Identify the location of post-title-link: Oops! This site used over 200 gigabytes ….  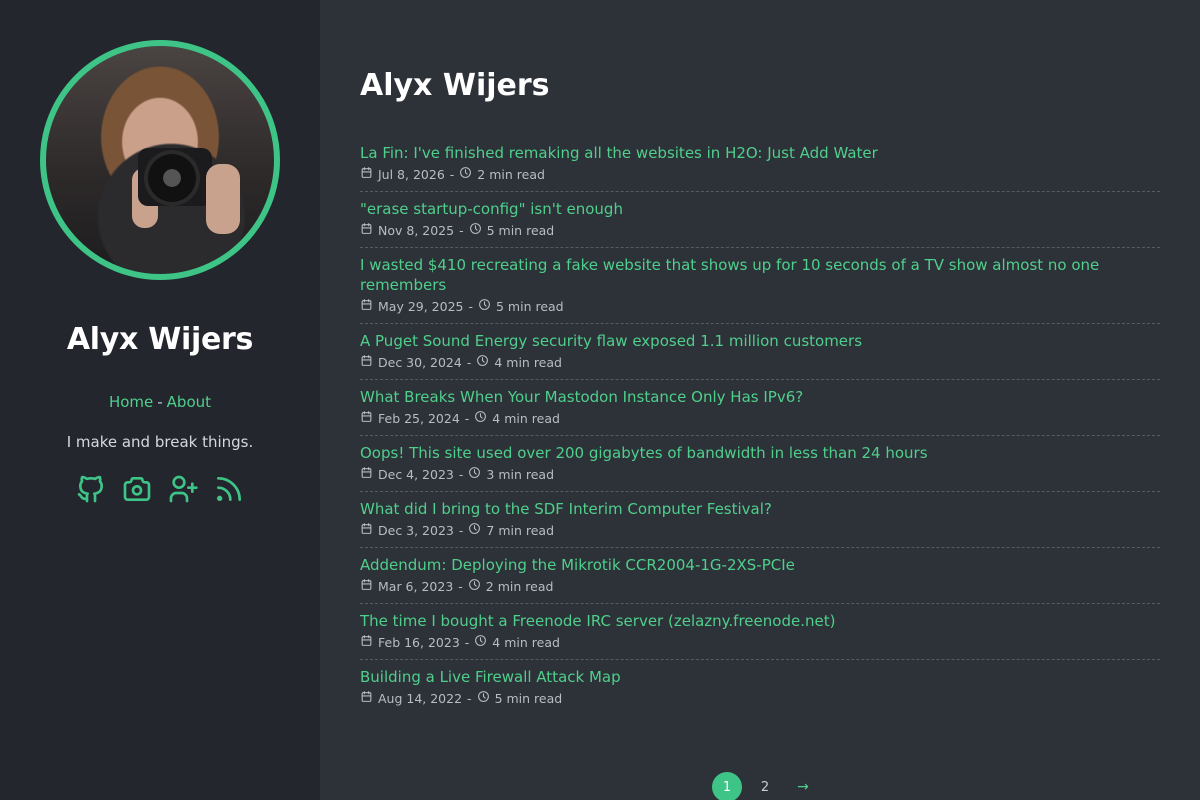
(760, 453).